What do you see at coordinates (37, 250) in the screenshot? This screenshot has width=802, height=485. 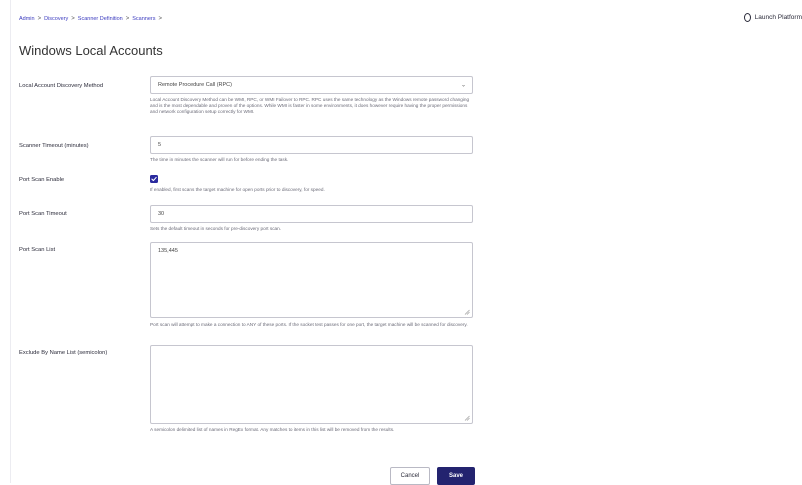 I see `port-scan-list-label: Port Scan List` at bounding box center [37, 250].